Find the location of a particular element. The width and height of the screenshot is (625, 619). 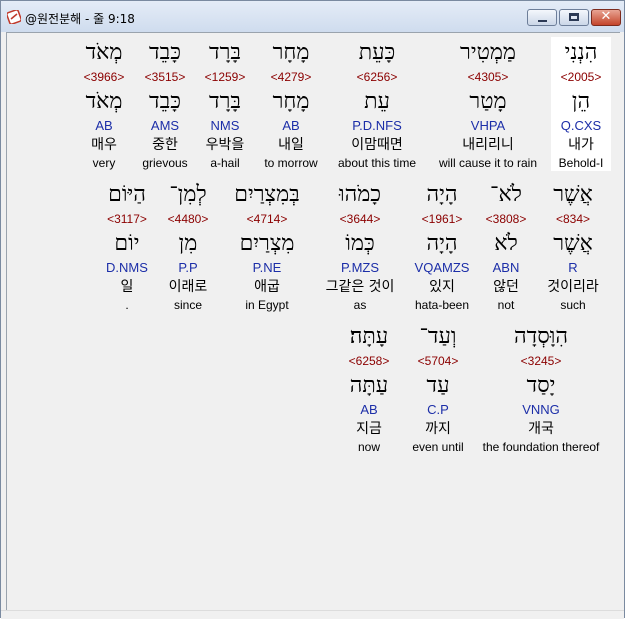

hebrew-word: אֲשֶׁר is located at coordinates (573, 194).